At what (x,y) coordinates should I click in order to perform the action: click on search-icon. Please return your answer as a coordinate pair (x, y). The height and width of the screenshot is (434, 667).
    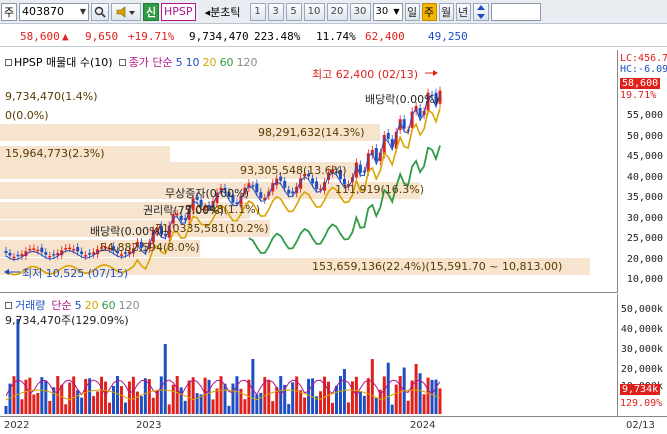
    Looking at the image, I should click on (100, 11).